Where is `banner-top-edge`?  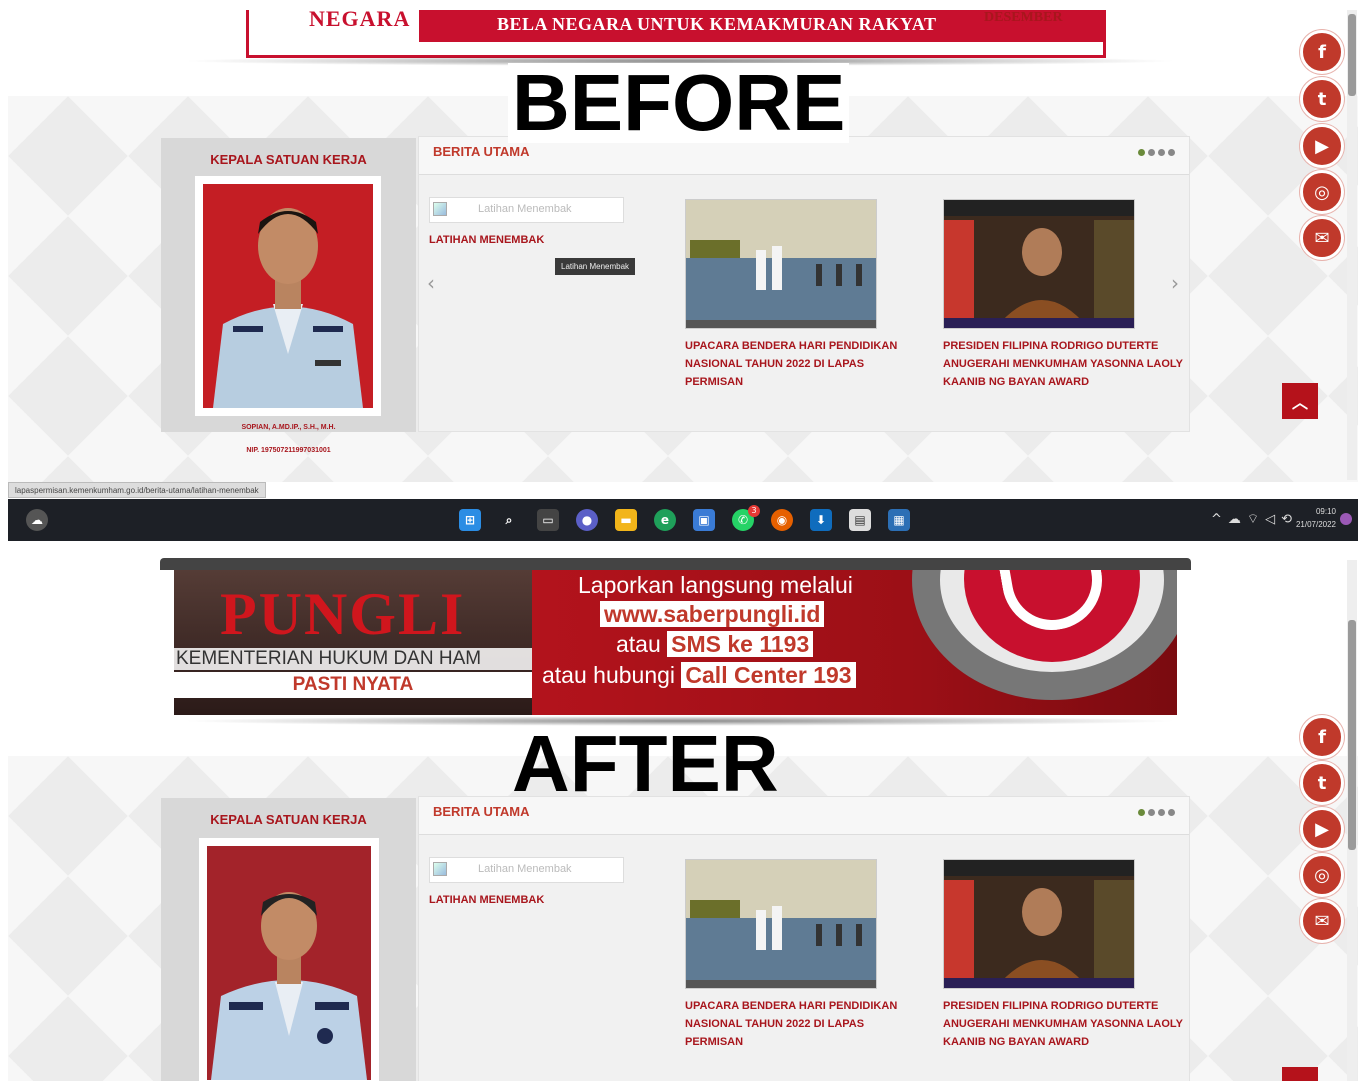 banner-top-edge is located at coordinates (675, 564).